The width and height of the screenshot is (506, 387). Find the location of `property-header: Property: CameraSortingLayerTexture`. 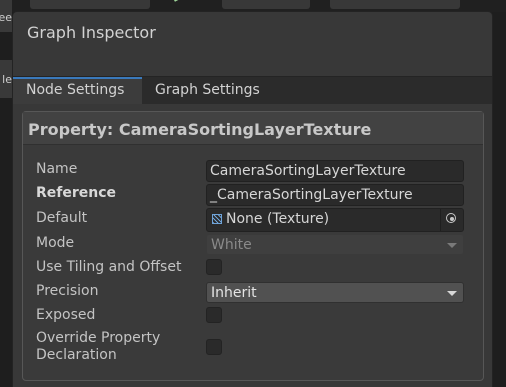

property-header: Property: CameraSortingLayerTexture is located at coordinates (253, 128).